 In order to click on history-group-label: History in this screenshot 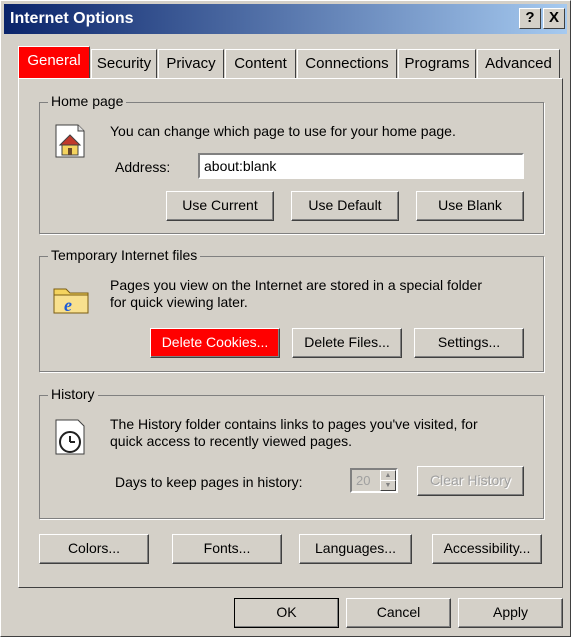, I will do `click(73, 394)`.